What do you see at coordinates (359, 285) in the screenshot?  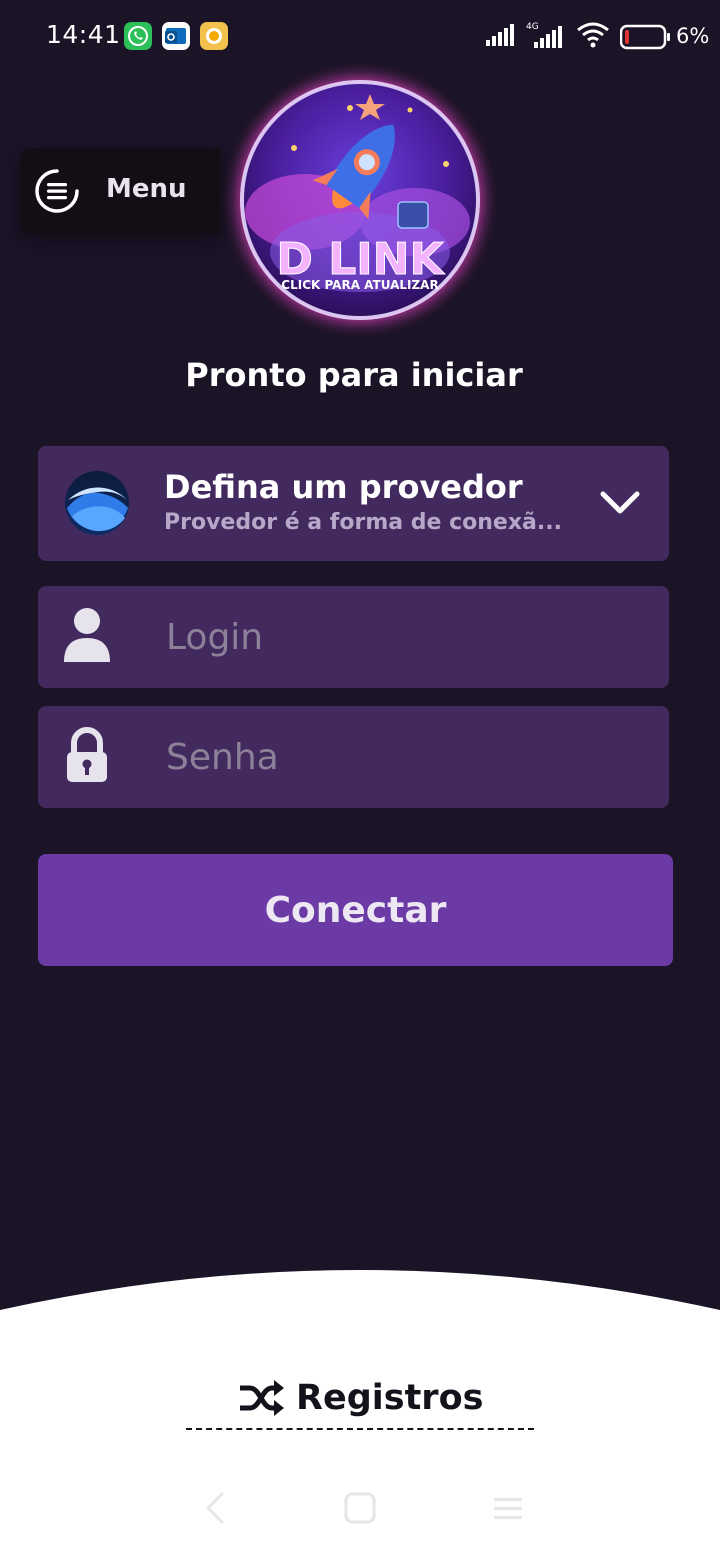 I see `logo-tagline-text: CLICK PARA ATUALIZAR` at bounding box center [359, 285].